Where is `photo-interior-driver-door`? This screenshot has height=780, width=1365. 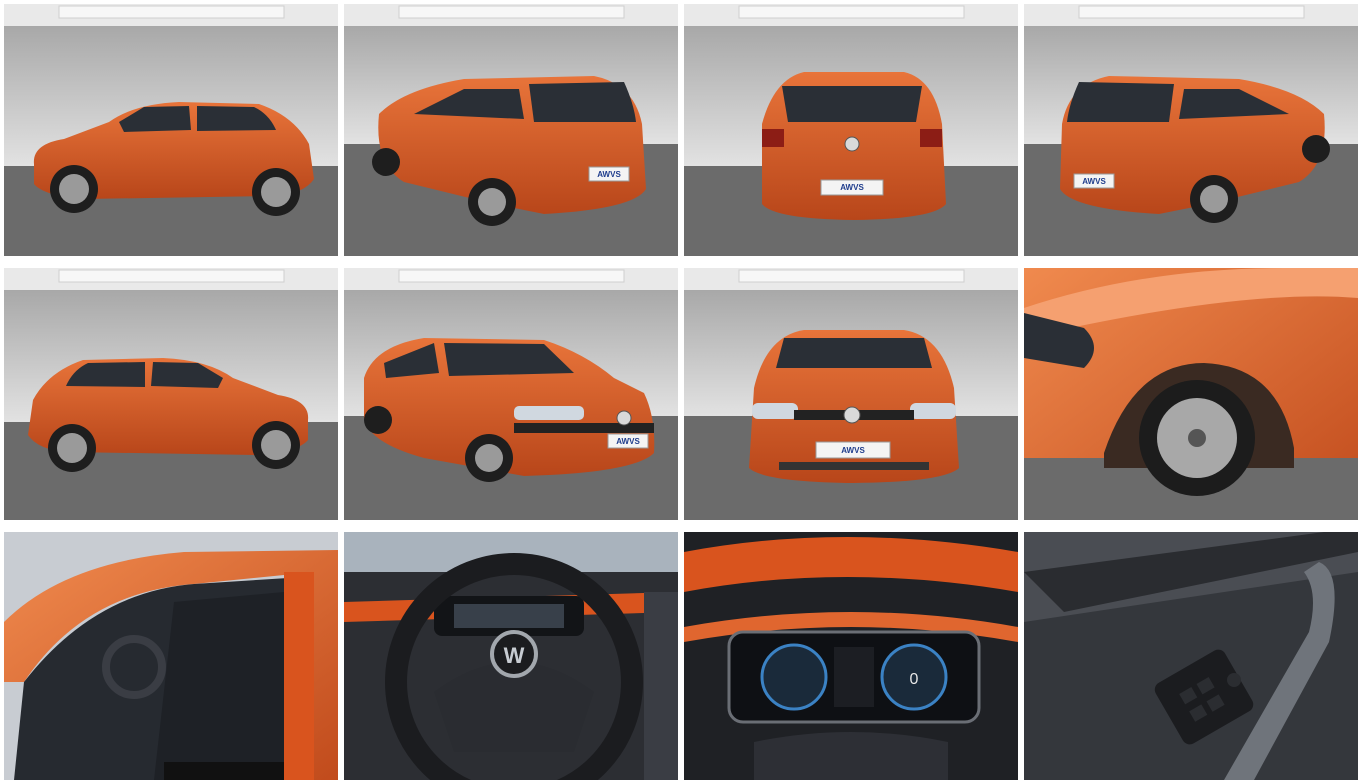
photo-interior-driver-door is located at coordinates (171, 656).